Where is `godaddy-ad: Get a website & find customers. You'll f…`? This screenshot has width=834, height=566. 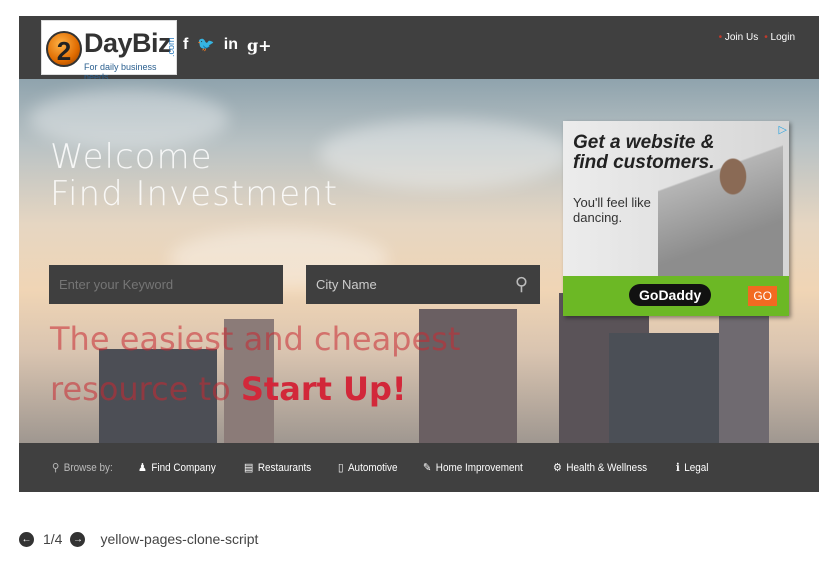
godaddy-ad: Get a website & find customers. You'll f… is located at coordinates (676, 218).